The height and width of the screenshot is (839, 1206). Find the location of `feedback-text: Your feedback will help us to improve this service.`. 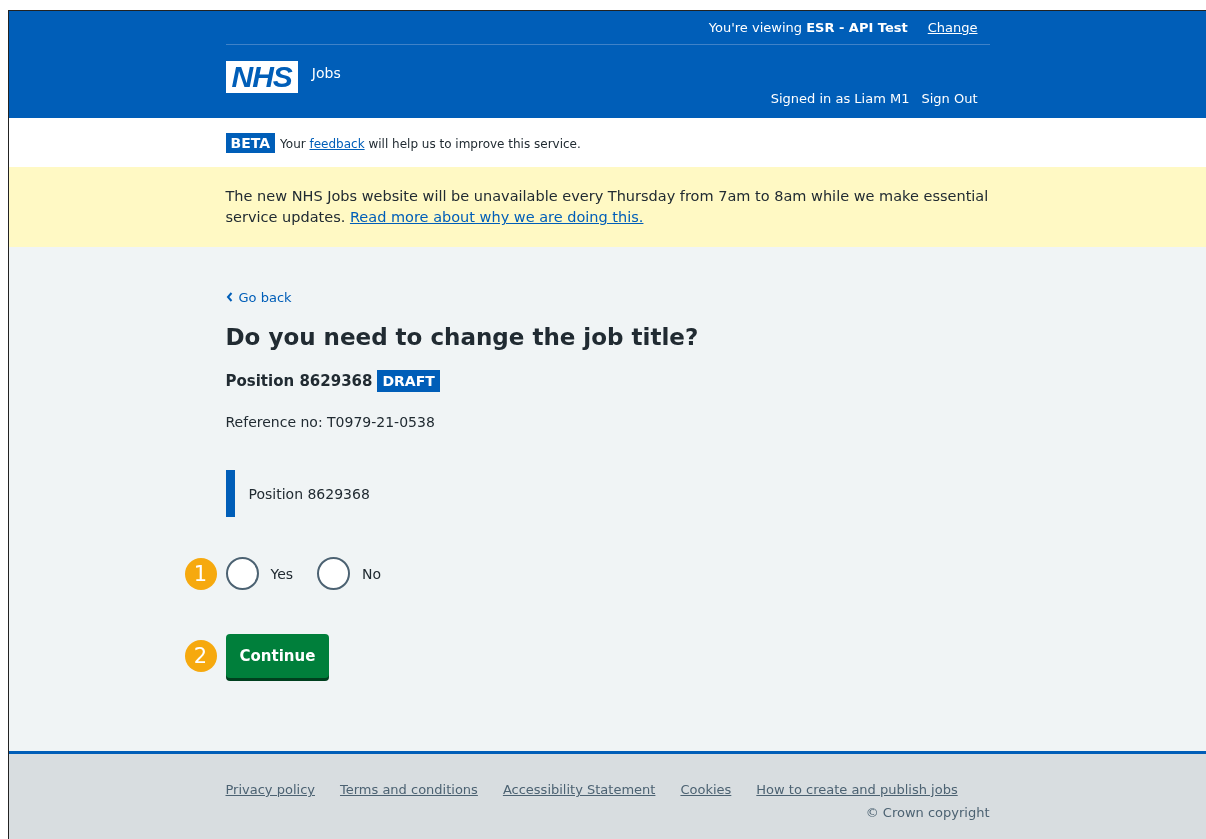

feedback-text: Your feedback will help us to improve this service. is located at coordinates (430, 144).